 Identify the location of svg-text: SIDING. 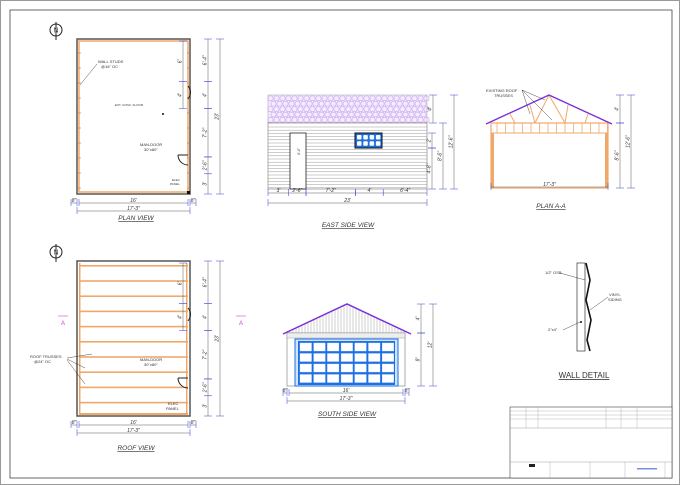
(615, 299).